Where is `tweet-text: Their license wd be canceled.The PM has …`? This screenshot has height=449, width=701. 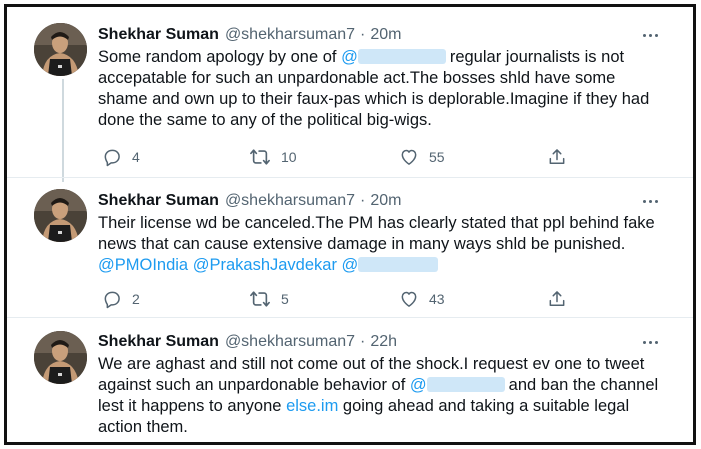
tweet-text: Their license wd be canceled.The PM has … is located at coordinates (380, 244).